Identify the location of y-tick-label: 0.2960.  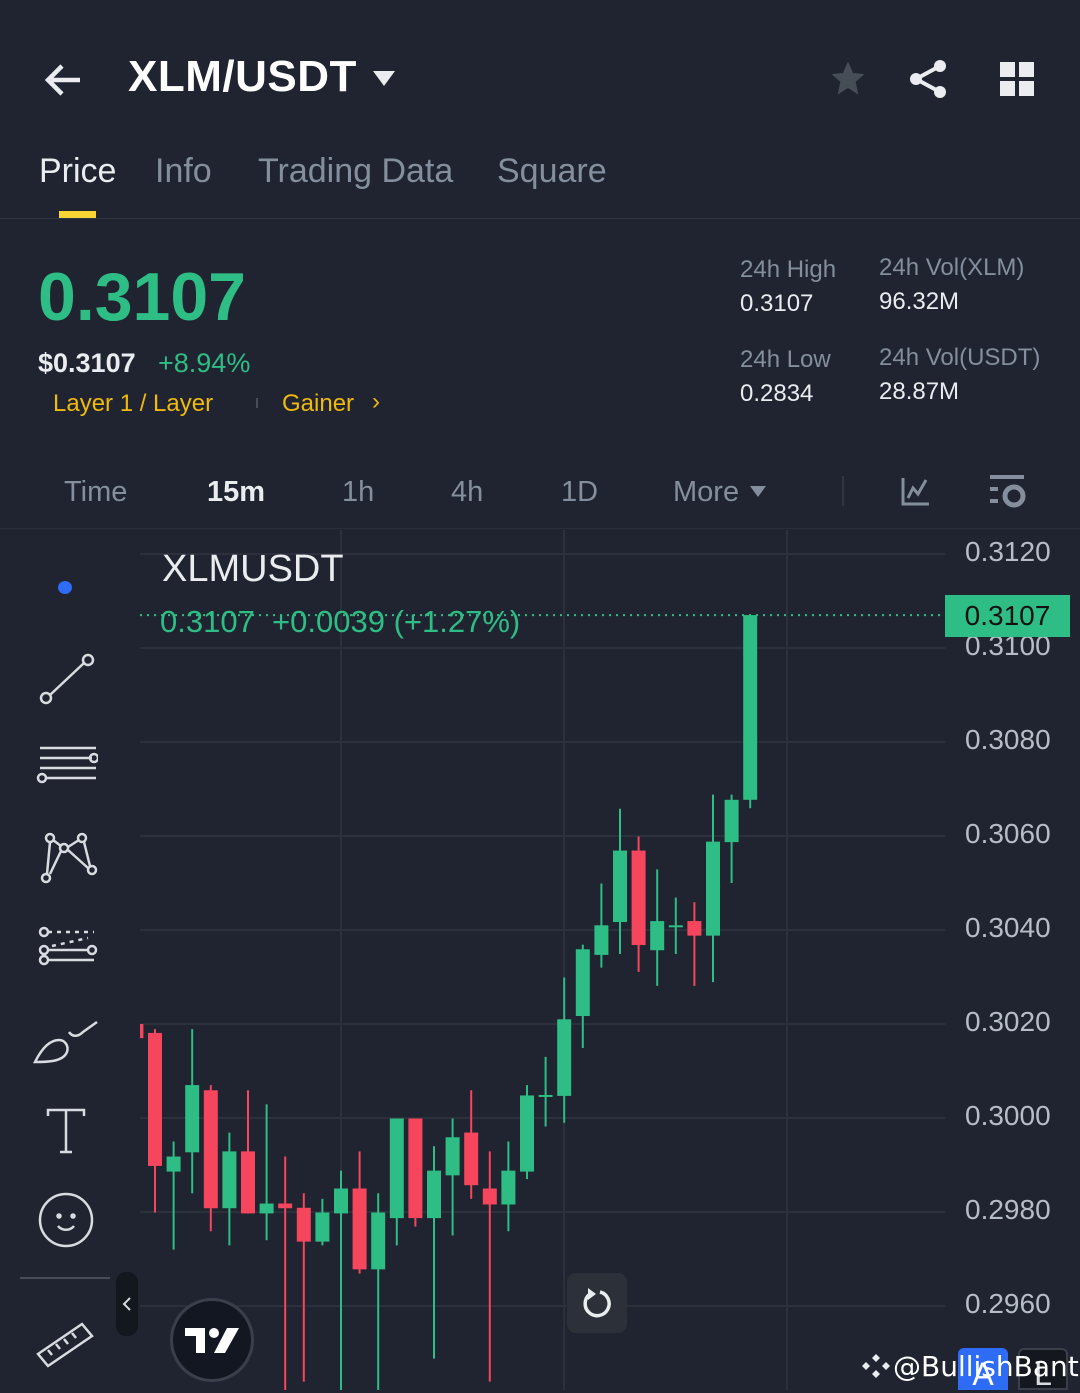
(1008, 1303).